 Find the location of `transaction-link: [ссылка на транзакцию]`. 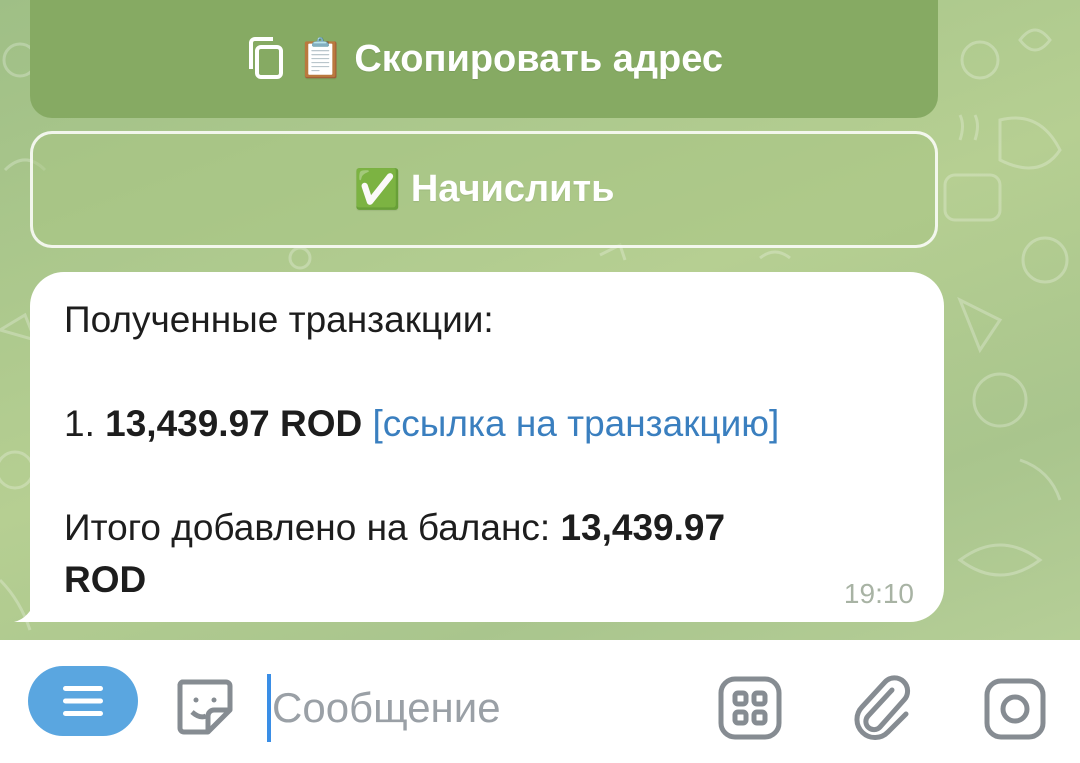

transaction-link: [ссылка на транзакцию] is located at coordinates (576, 423).